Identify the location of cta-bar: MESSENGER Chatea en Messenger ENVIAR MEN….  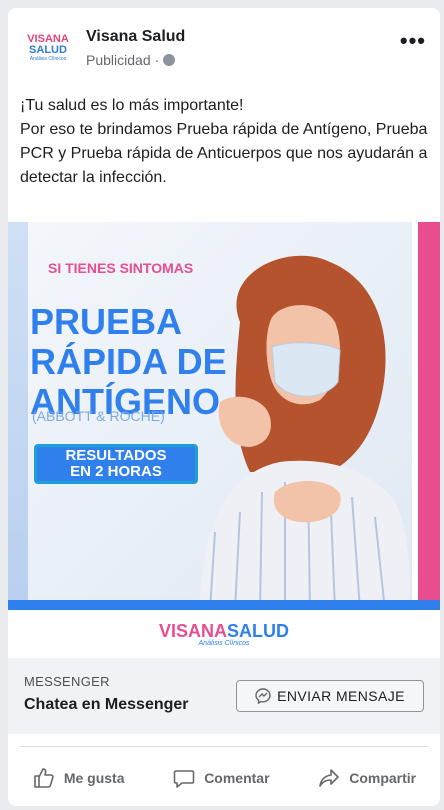
(224, 696).